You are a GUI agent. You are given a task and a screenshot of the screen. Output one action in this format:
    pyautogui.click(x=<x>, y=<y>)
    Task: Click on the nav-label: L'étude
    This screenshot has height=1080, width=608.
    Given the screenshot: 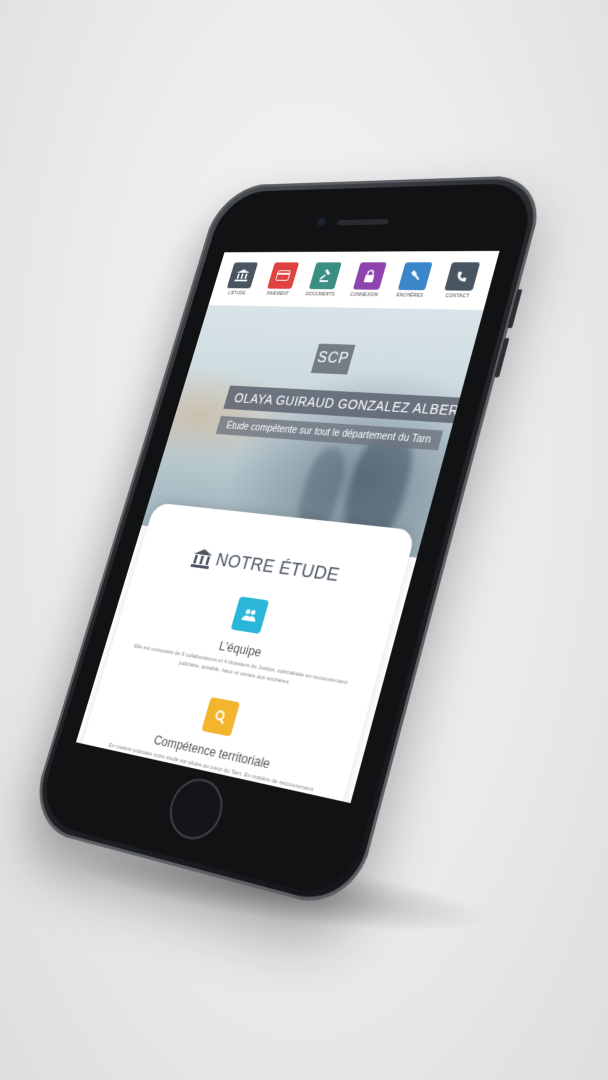 What is the action you would take?
    pyautogui.click(x=237, y=293)
    